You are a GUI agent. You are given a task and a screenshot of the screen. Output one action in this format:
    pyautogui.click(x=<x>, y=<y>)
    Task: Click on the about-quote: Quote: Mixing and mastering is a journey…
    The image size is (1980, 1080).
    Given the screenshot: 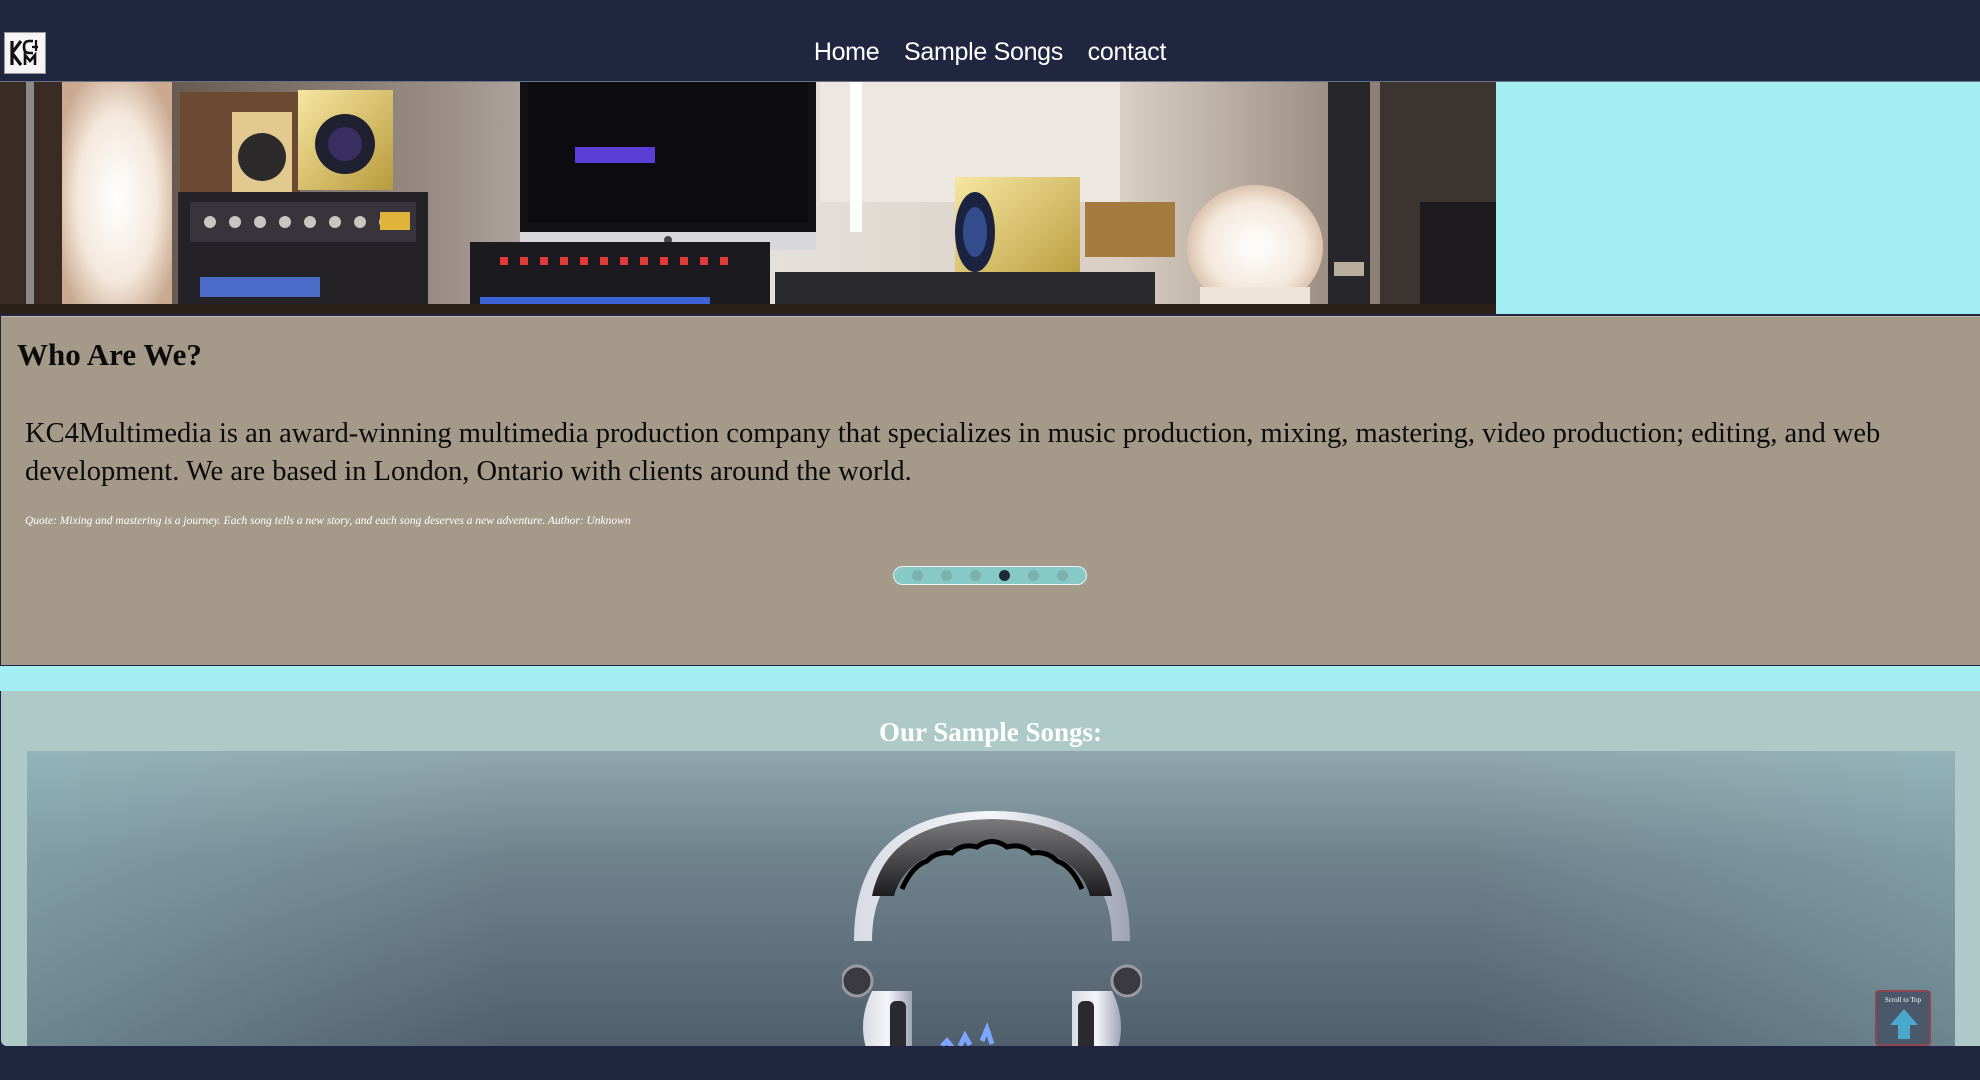 What is the action you would take?
    pyautogui.click(x=328, y=521)
    